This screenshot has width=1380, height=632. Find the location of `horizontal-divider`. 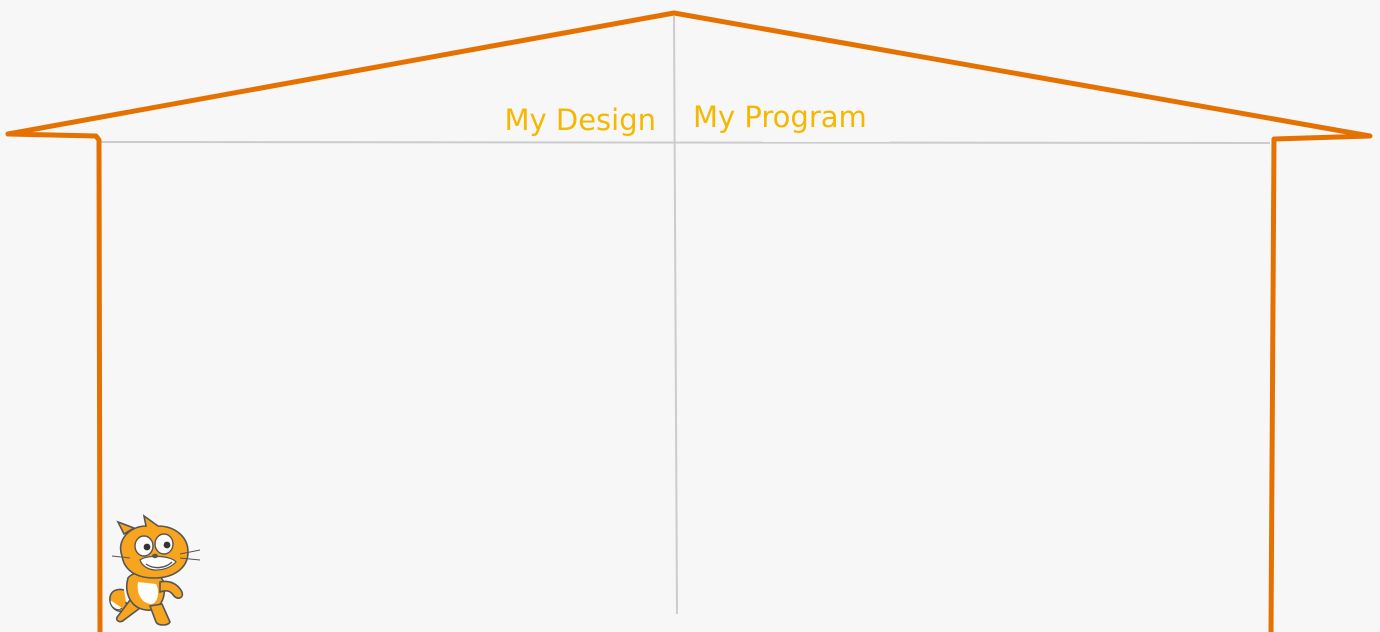

horizontal-divider is located at coordinates (685, 142).